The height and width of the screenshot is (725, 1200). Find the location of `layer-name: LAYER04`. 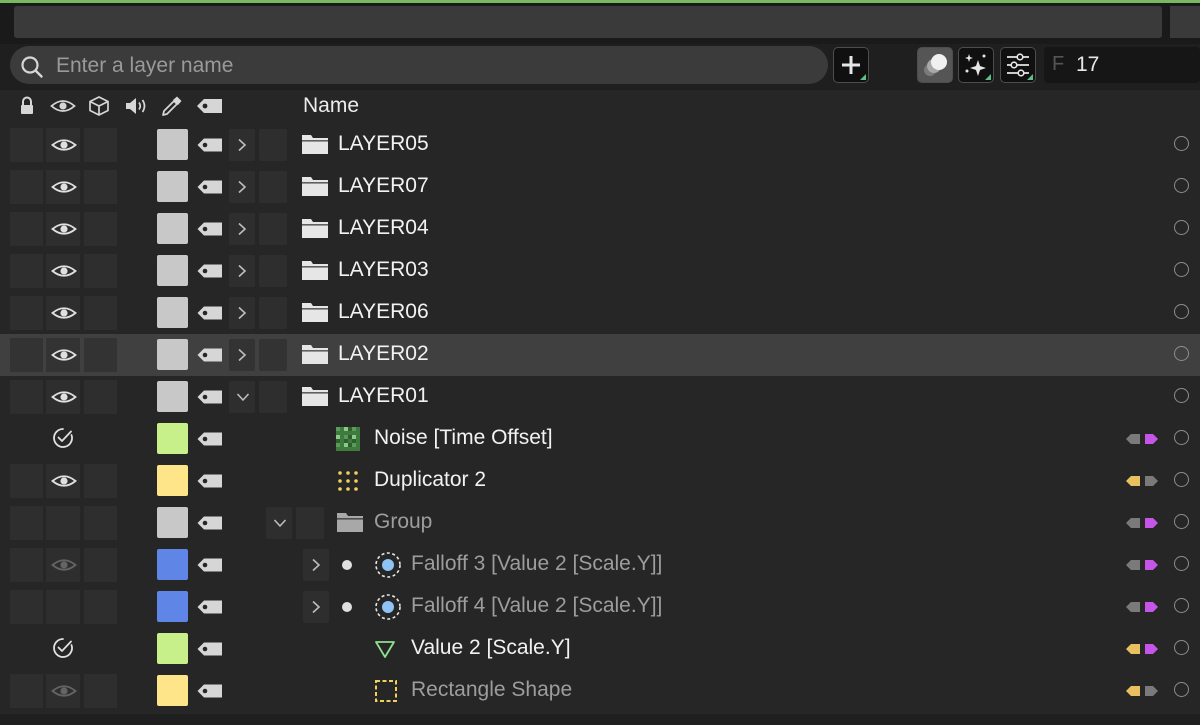

layer-name: LAYER04 is located at coordinates (383, 228).